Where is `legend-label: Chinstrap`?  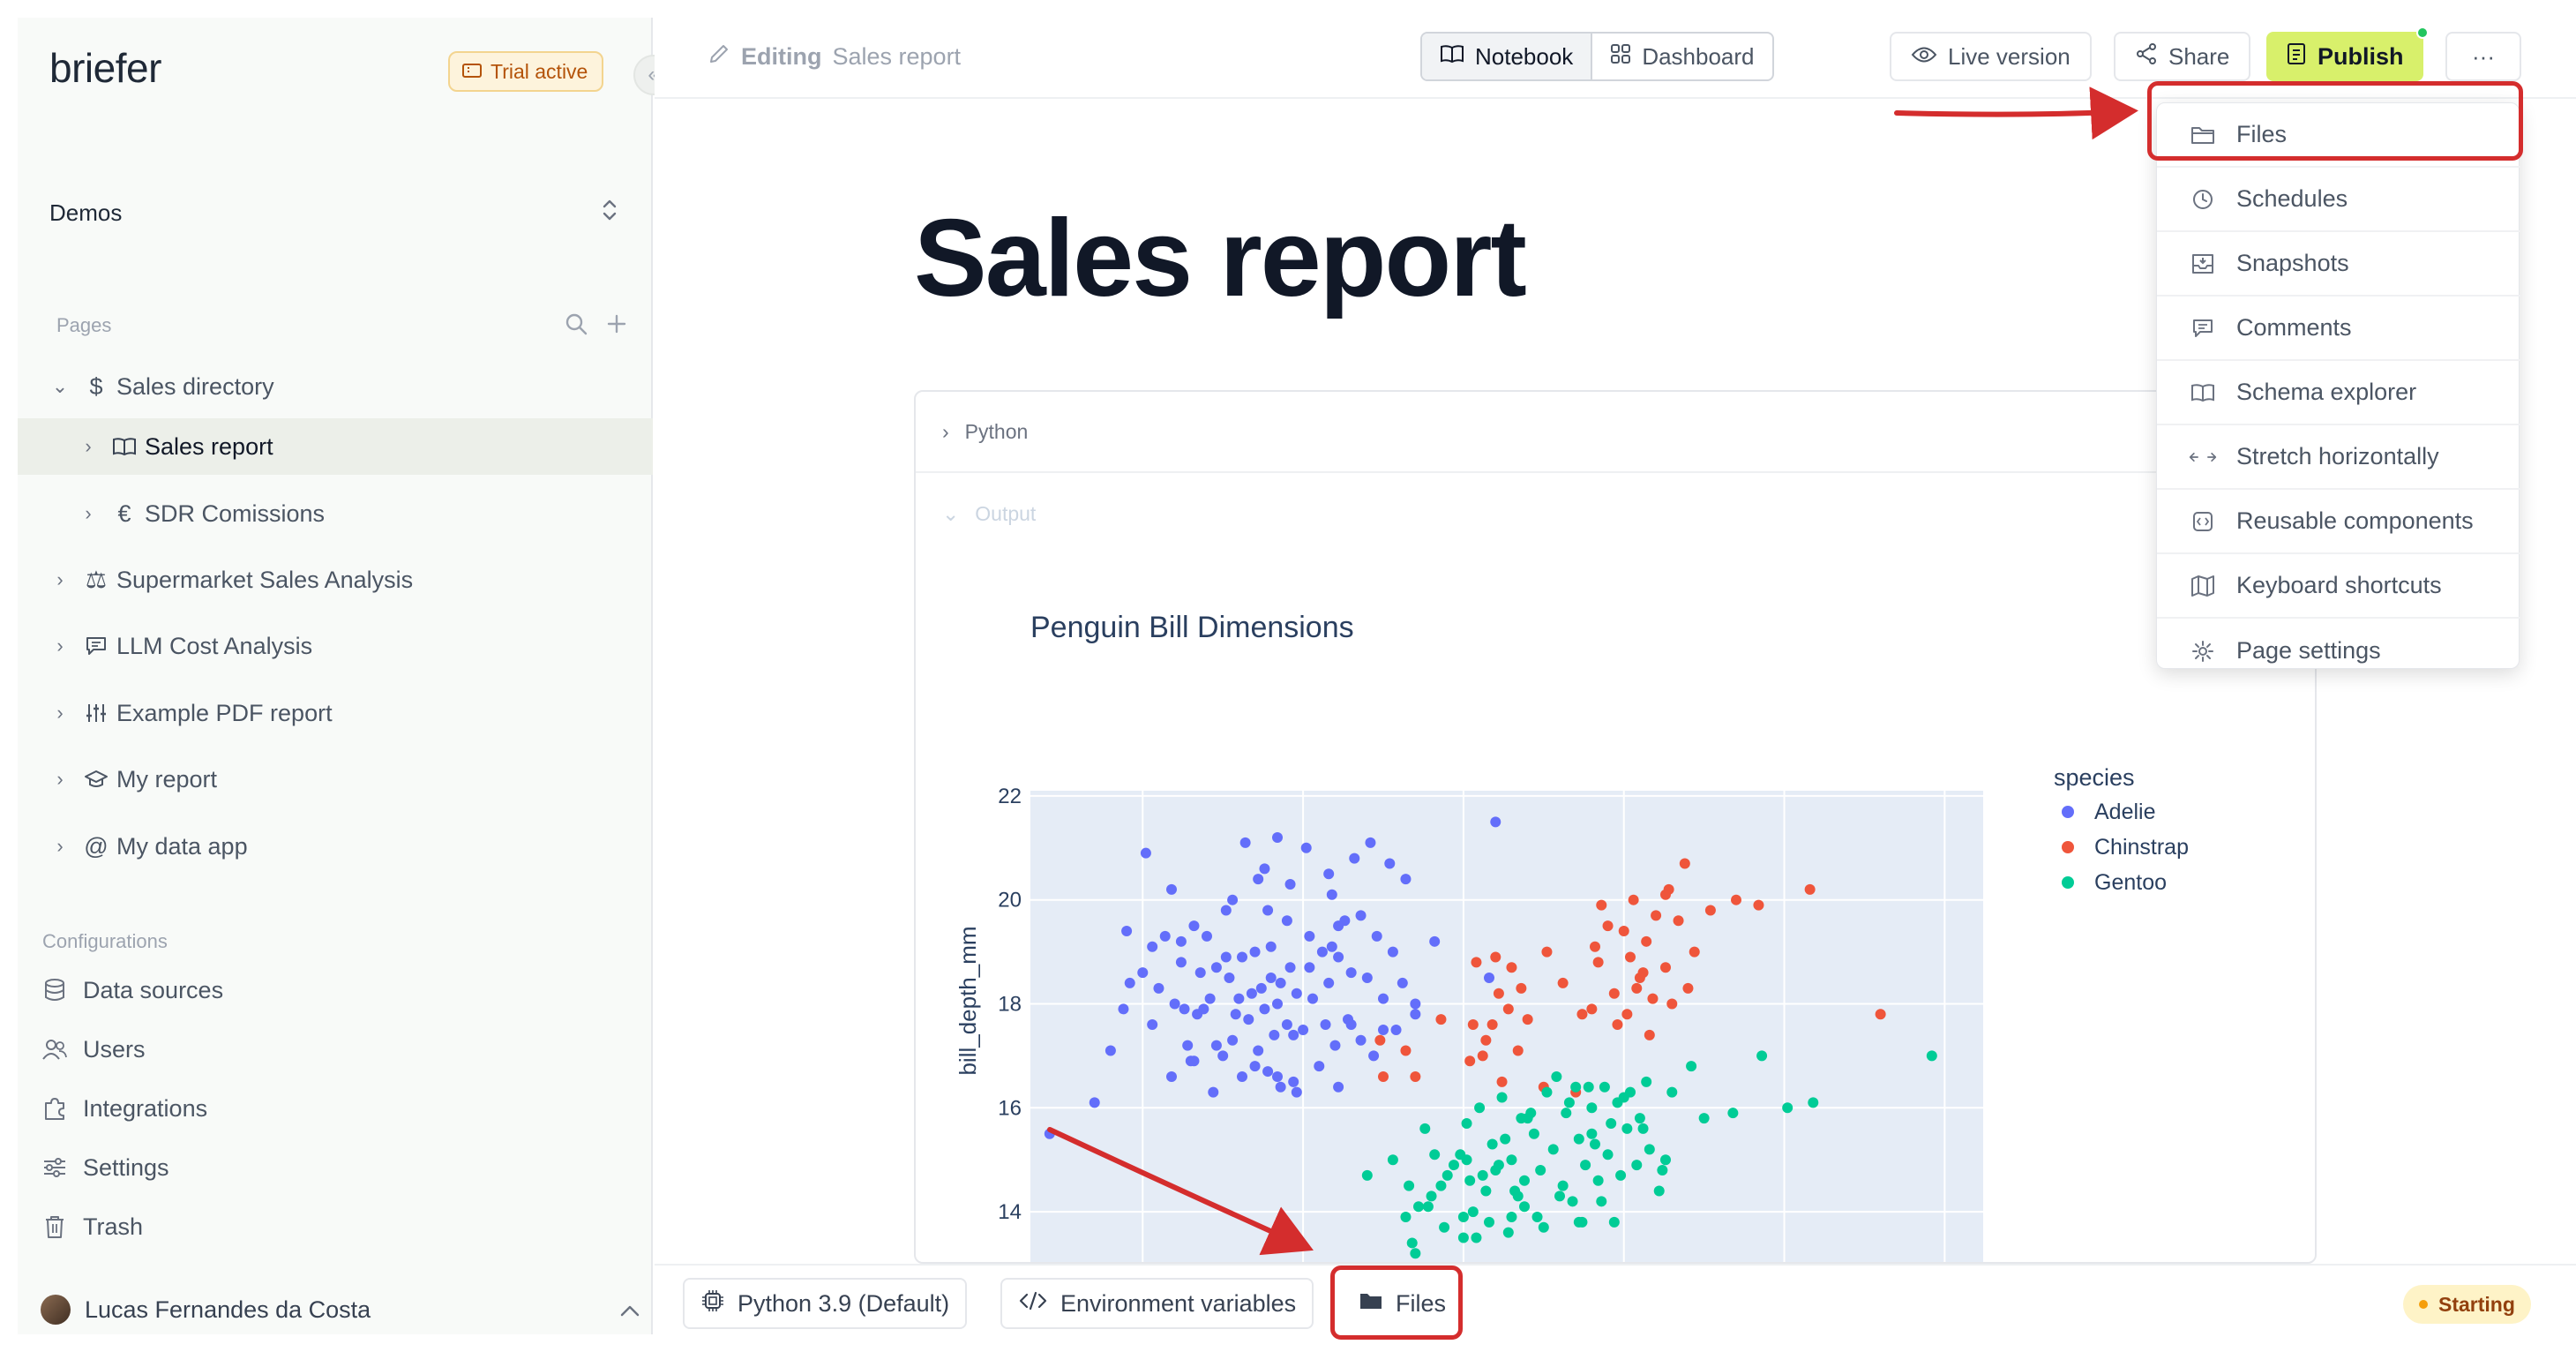 legend-label: Chinstrap is located at coordinates (2141, 847).